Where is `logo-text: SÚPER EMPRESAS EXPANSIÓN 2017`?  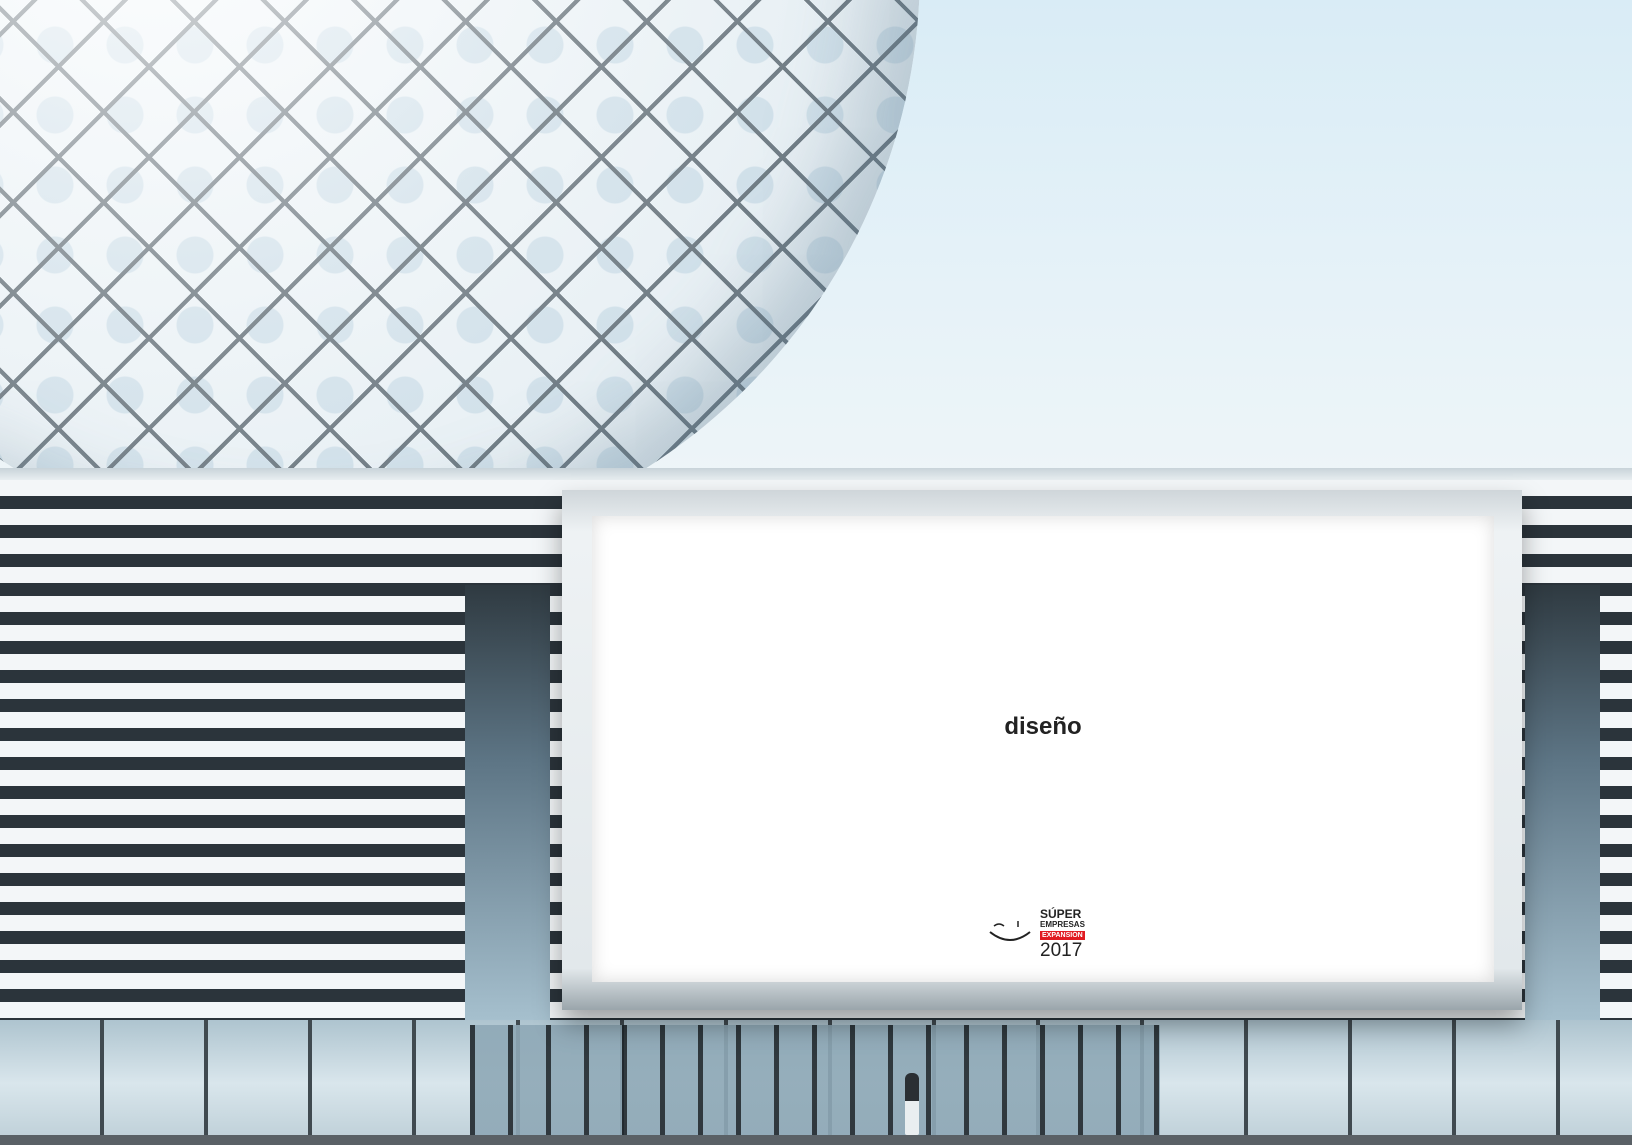 logo-text: SÚPER EMPRESAS EXPANSIÓN 2017 is located at coordinates (1062, 934).